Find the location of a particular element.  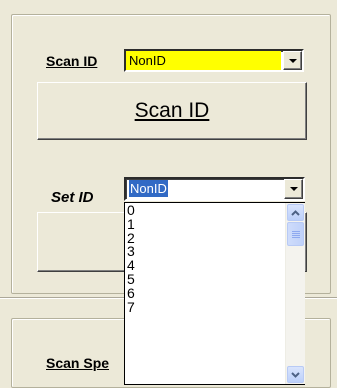

scan-id-button-label: Scan ID is located at coordinates (172, 110).